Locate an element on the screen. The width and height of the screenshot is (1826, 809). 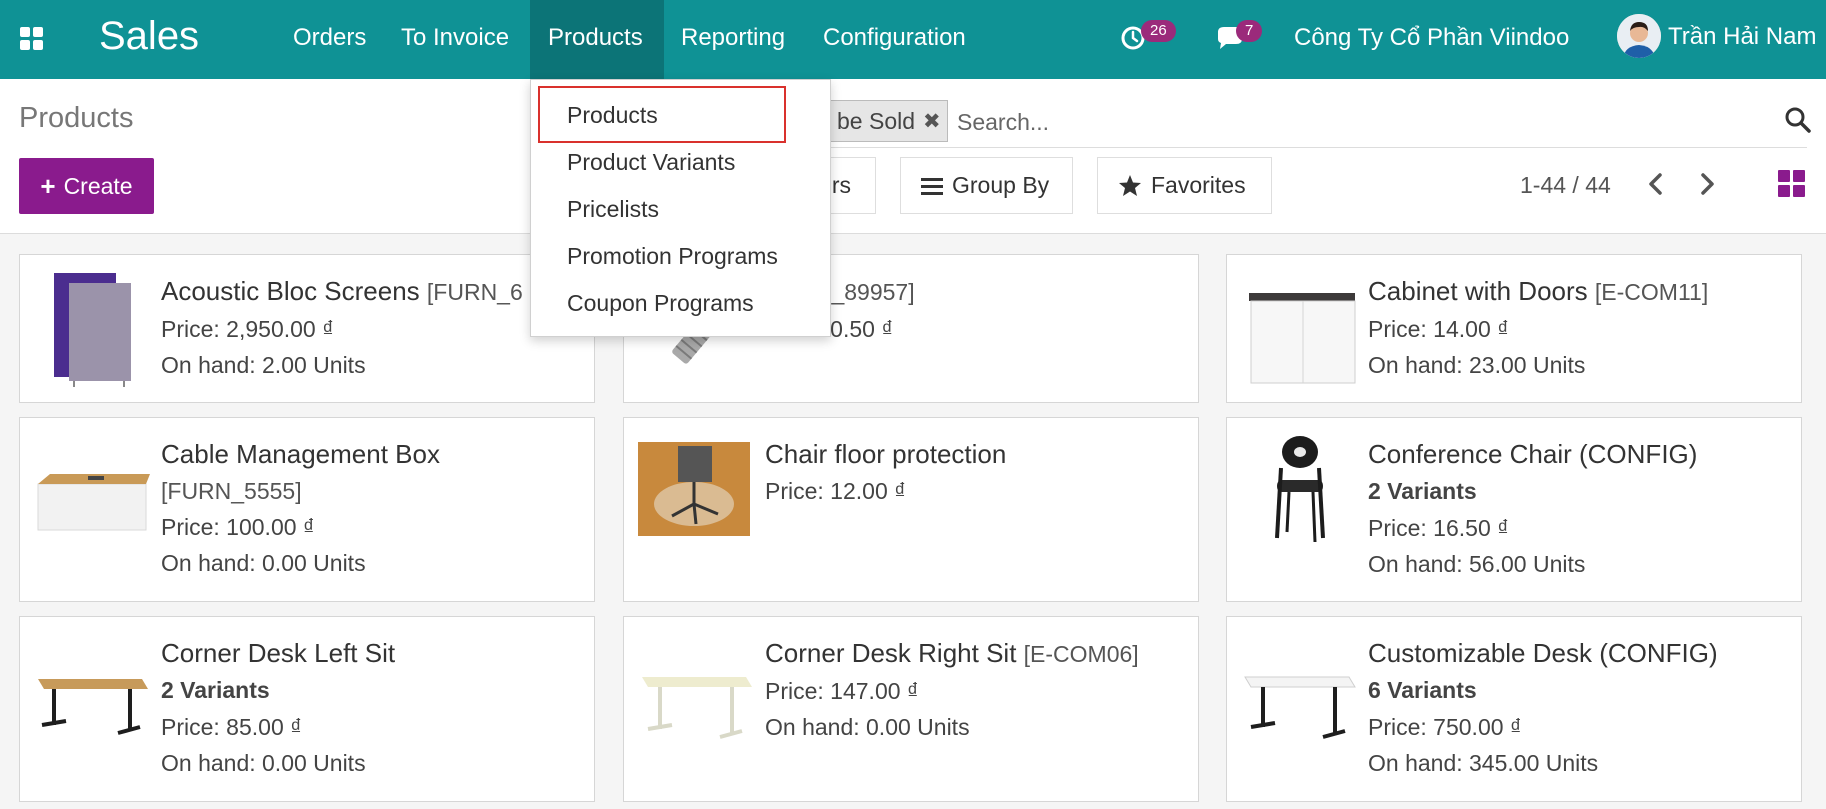
pager-next-icon is located at coordinates (1707, 184).